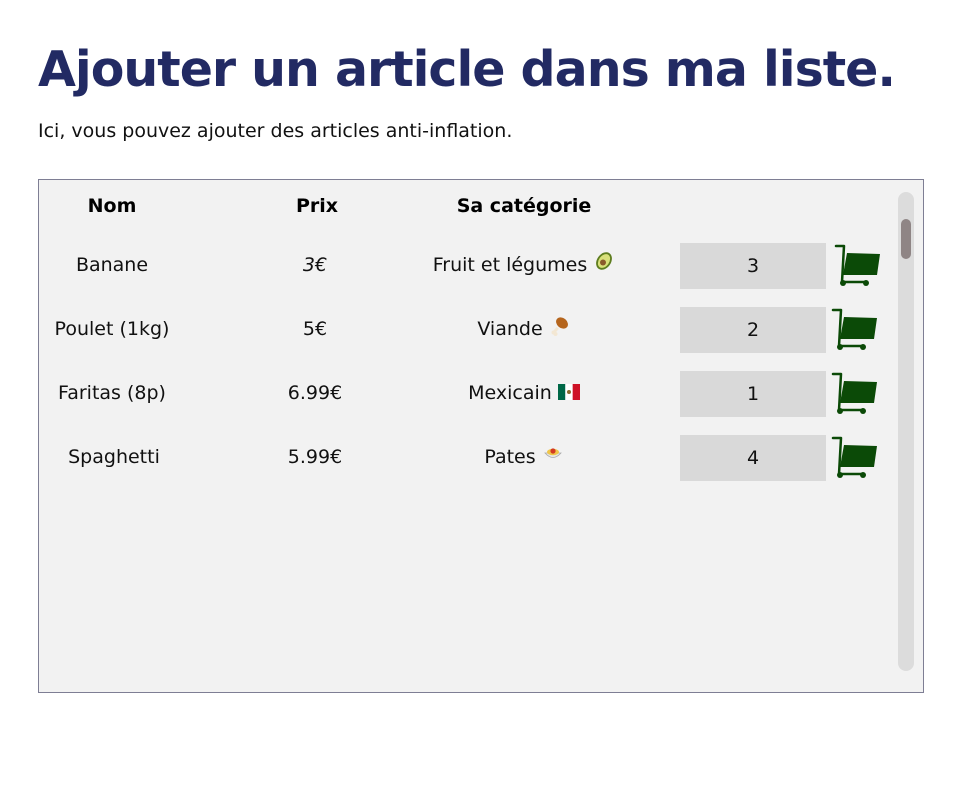  Describe the element at coordinates (315, 265) in the screenshot. I see `item-price: 3€` at that location.